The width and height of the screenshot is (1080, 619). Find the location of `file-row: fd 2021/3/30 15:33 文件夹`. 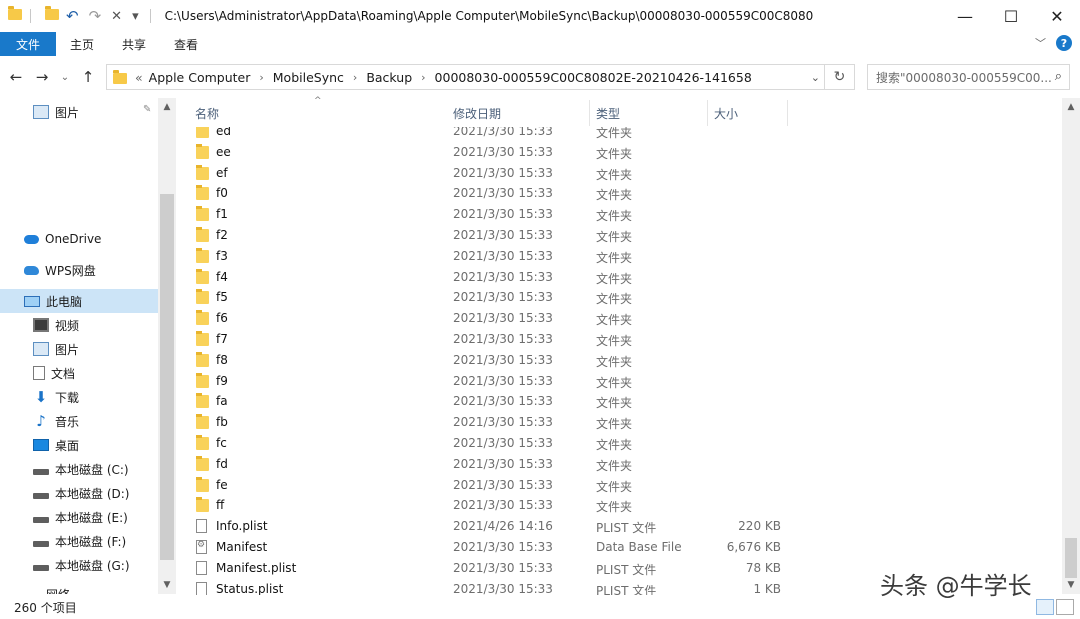

file-row: fd 2021/3/30 15:33 文件夹 is located at coordinates (624, 464).